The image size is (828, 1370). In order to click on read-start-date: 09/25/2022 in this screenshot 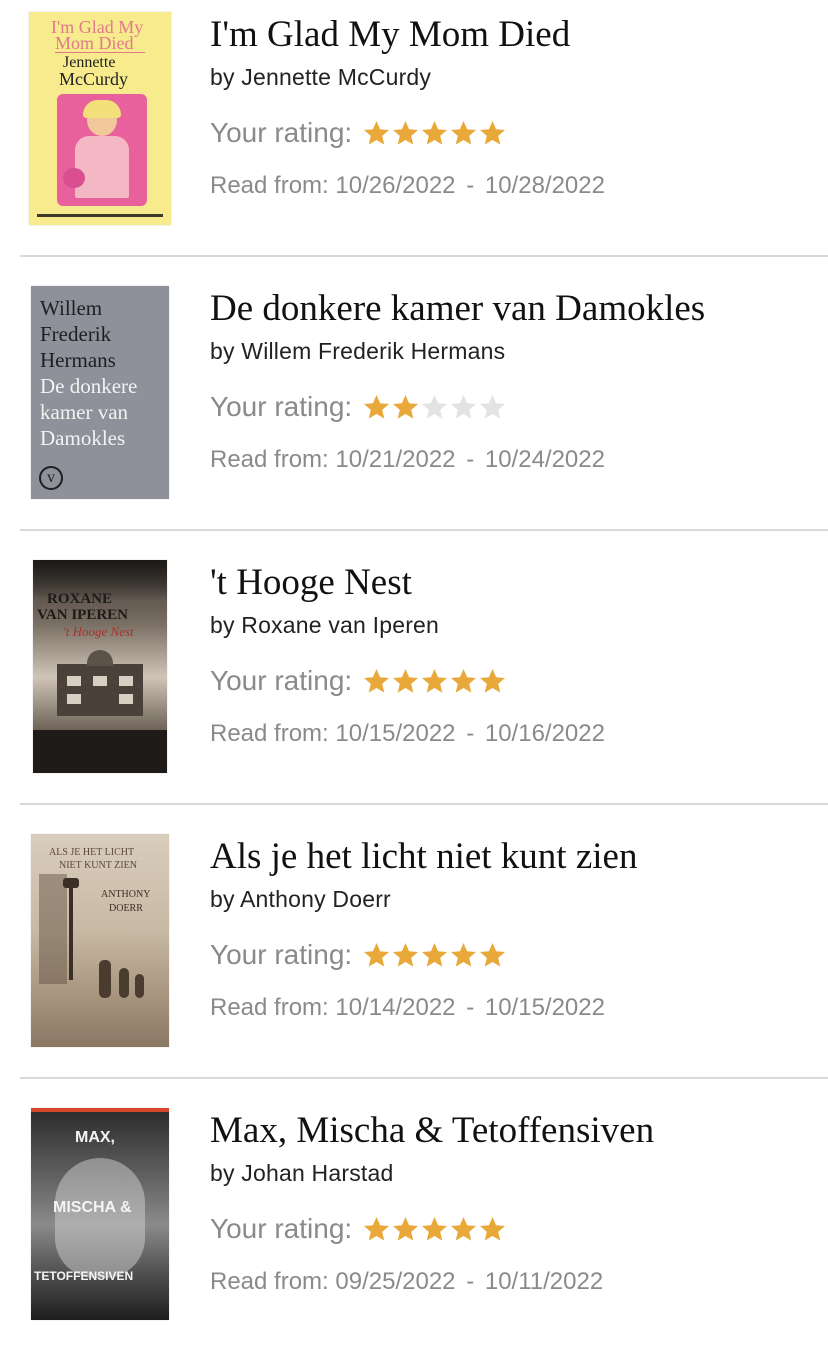, I will do `click(395, 1281)`.